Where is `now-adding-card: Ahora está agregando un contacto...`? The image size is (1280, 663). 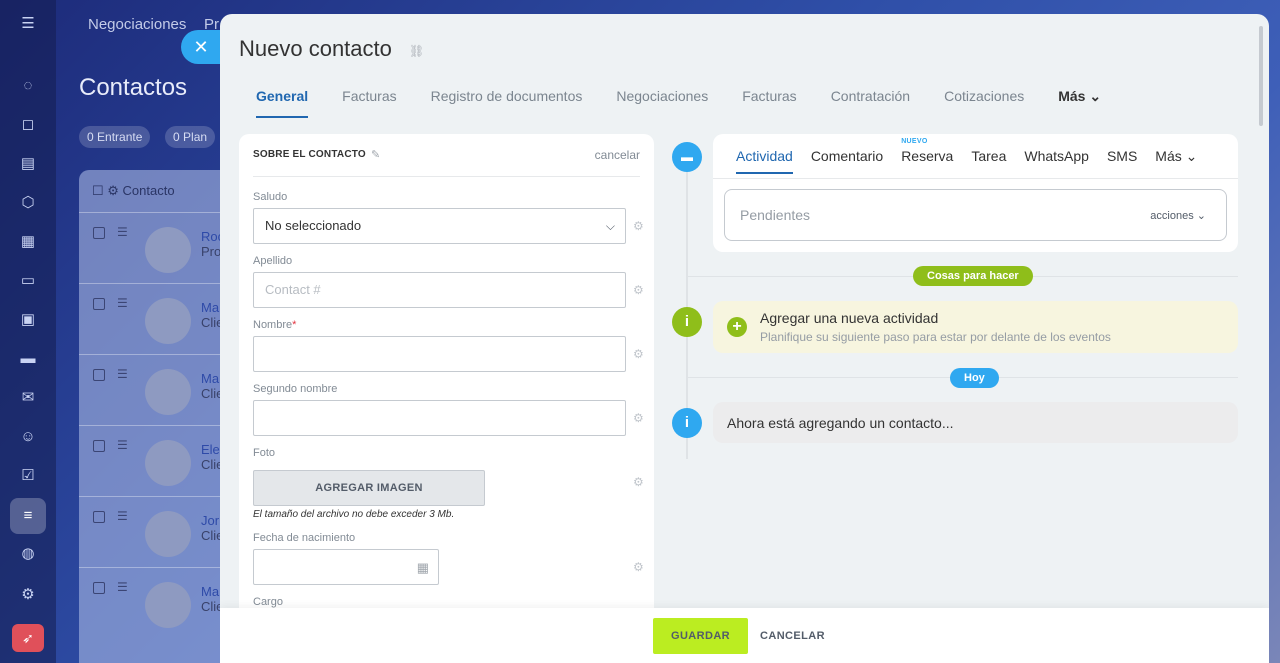 now-adding-card: Ahora está agregando un contacto... is located at coordinates (975, 422).